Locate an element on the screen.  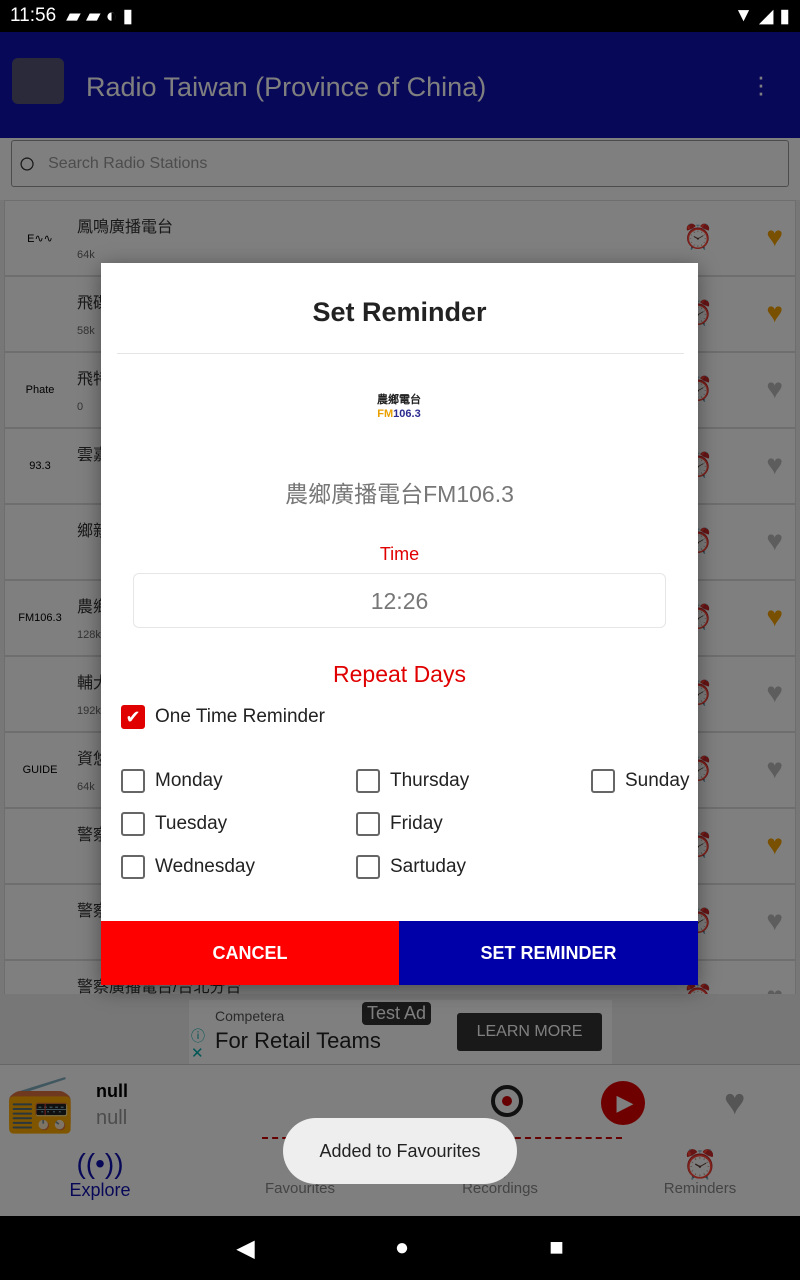
toast: Added to Favourites is located at coordinates (400, 1151).